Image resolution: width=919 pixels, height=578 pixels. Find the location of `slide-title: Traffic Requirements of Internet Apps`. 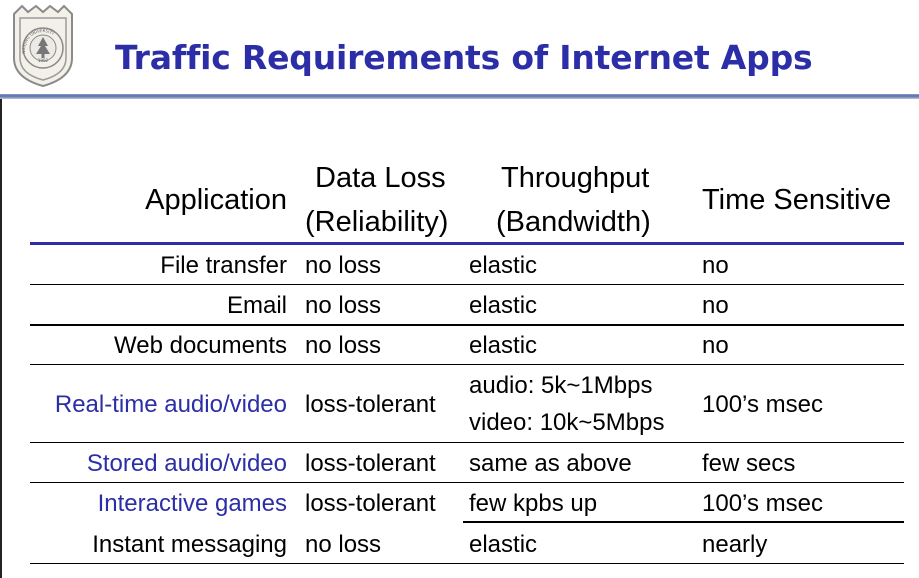

slide-title: Traffic Requirements of Internet Apps is located at coordinates (464, 57).